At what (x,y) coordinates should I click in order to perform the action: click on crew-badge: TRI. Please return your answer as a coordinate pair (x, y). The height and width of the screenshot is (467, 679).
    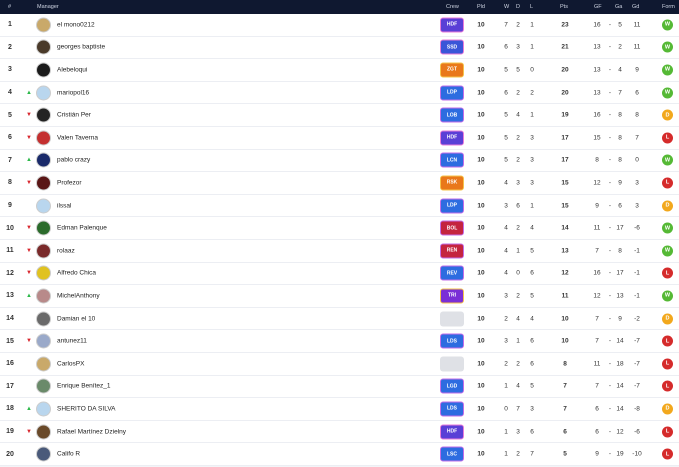
    Looking at the image, I should click on (452, 296).